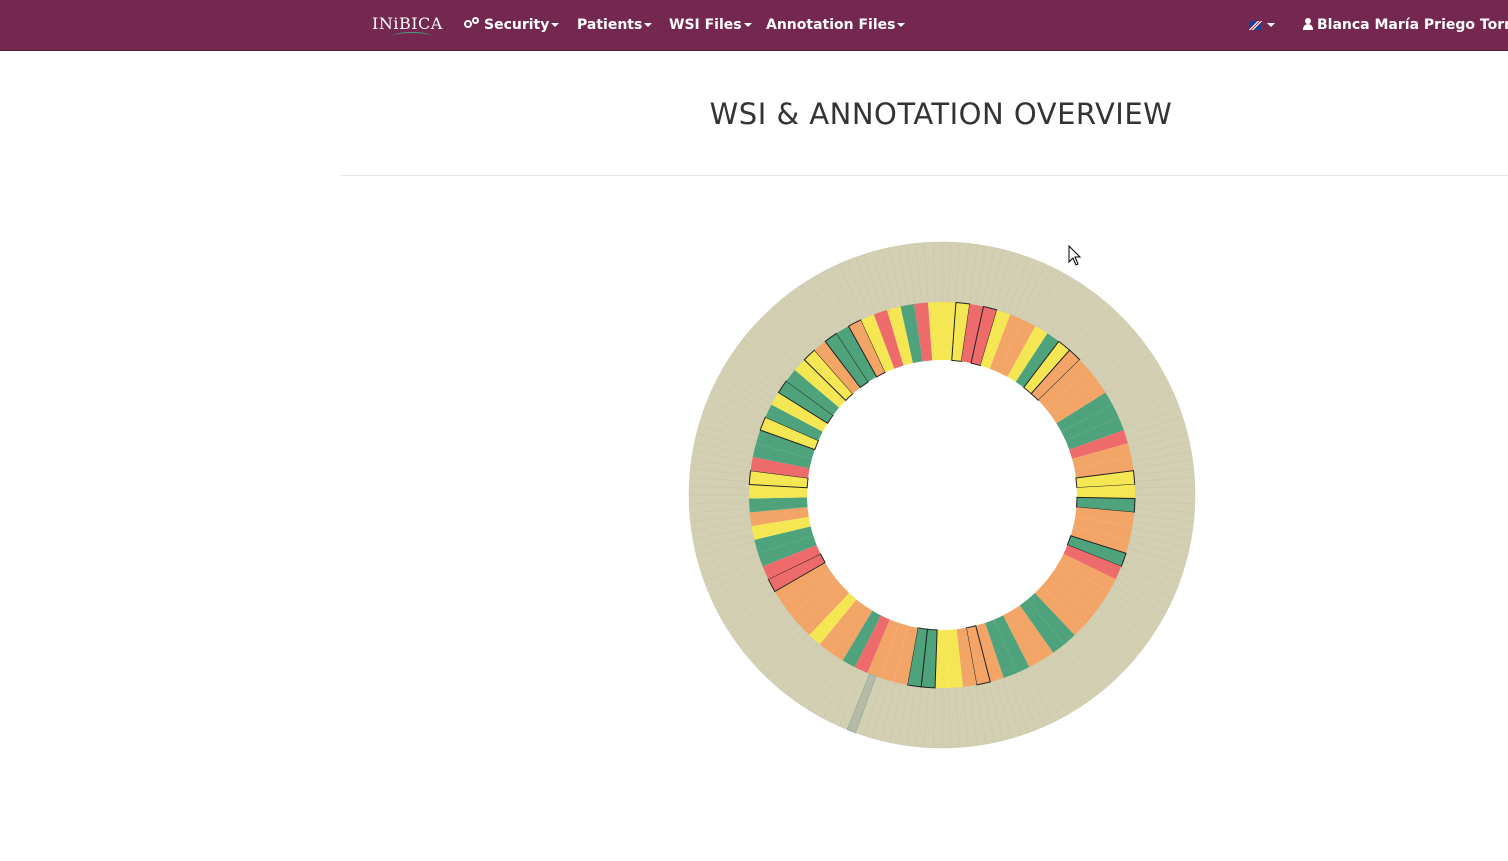 This screenshot has width=1508, height=861. I want to click on nav-patients-label: Patients, so click(610, 25).